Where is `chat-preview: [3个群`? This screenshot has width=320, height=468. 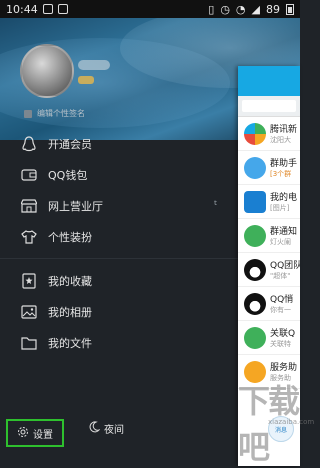 chat-preview: [3个群 is located at coordinates (281, 174).